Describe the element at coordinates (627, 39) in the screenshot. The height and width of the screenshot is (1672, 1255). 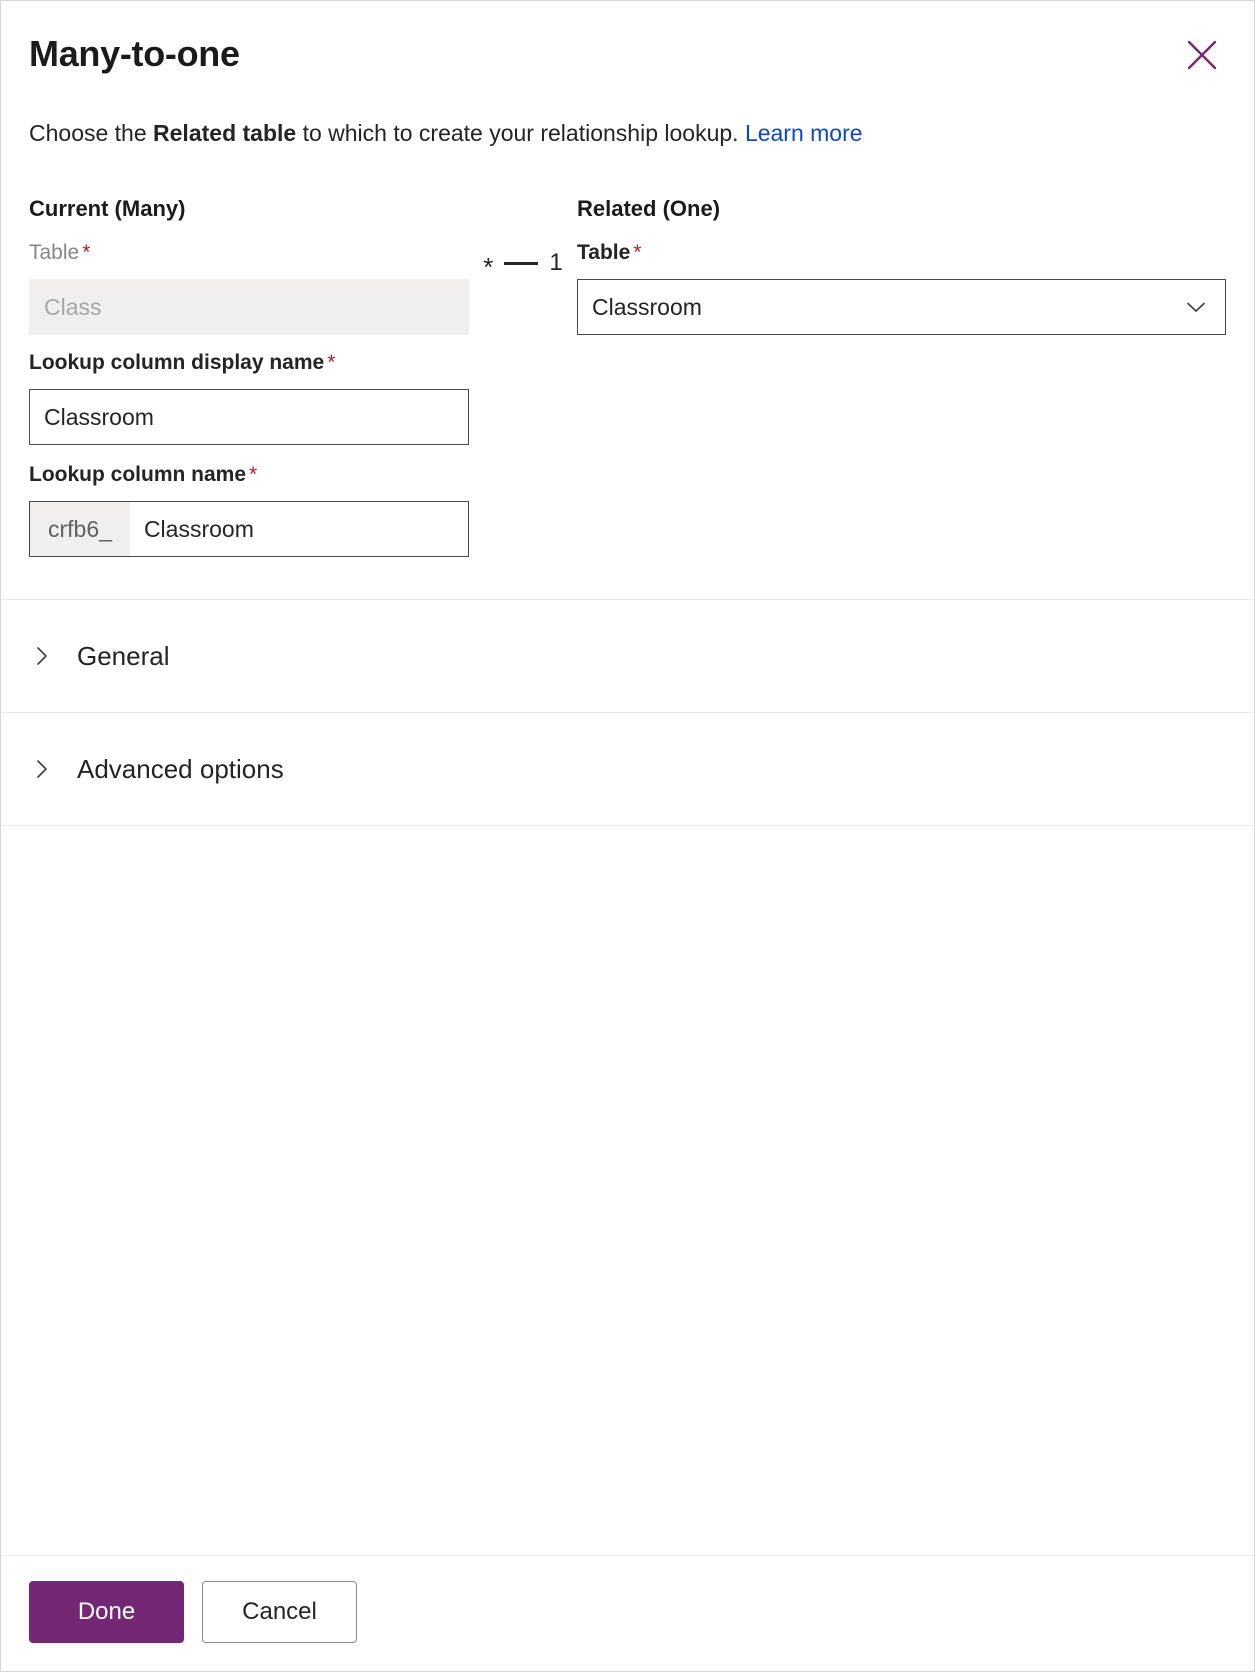
I see `dialog-header: Many-to-one` at that location.